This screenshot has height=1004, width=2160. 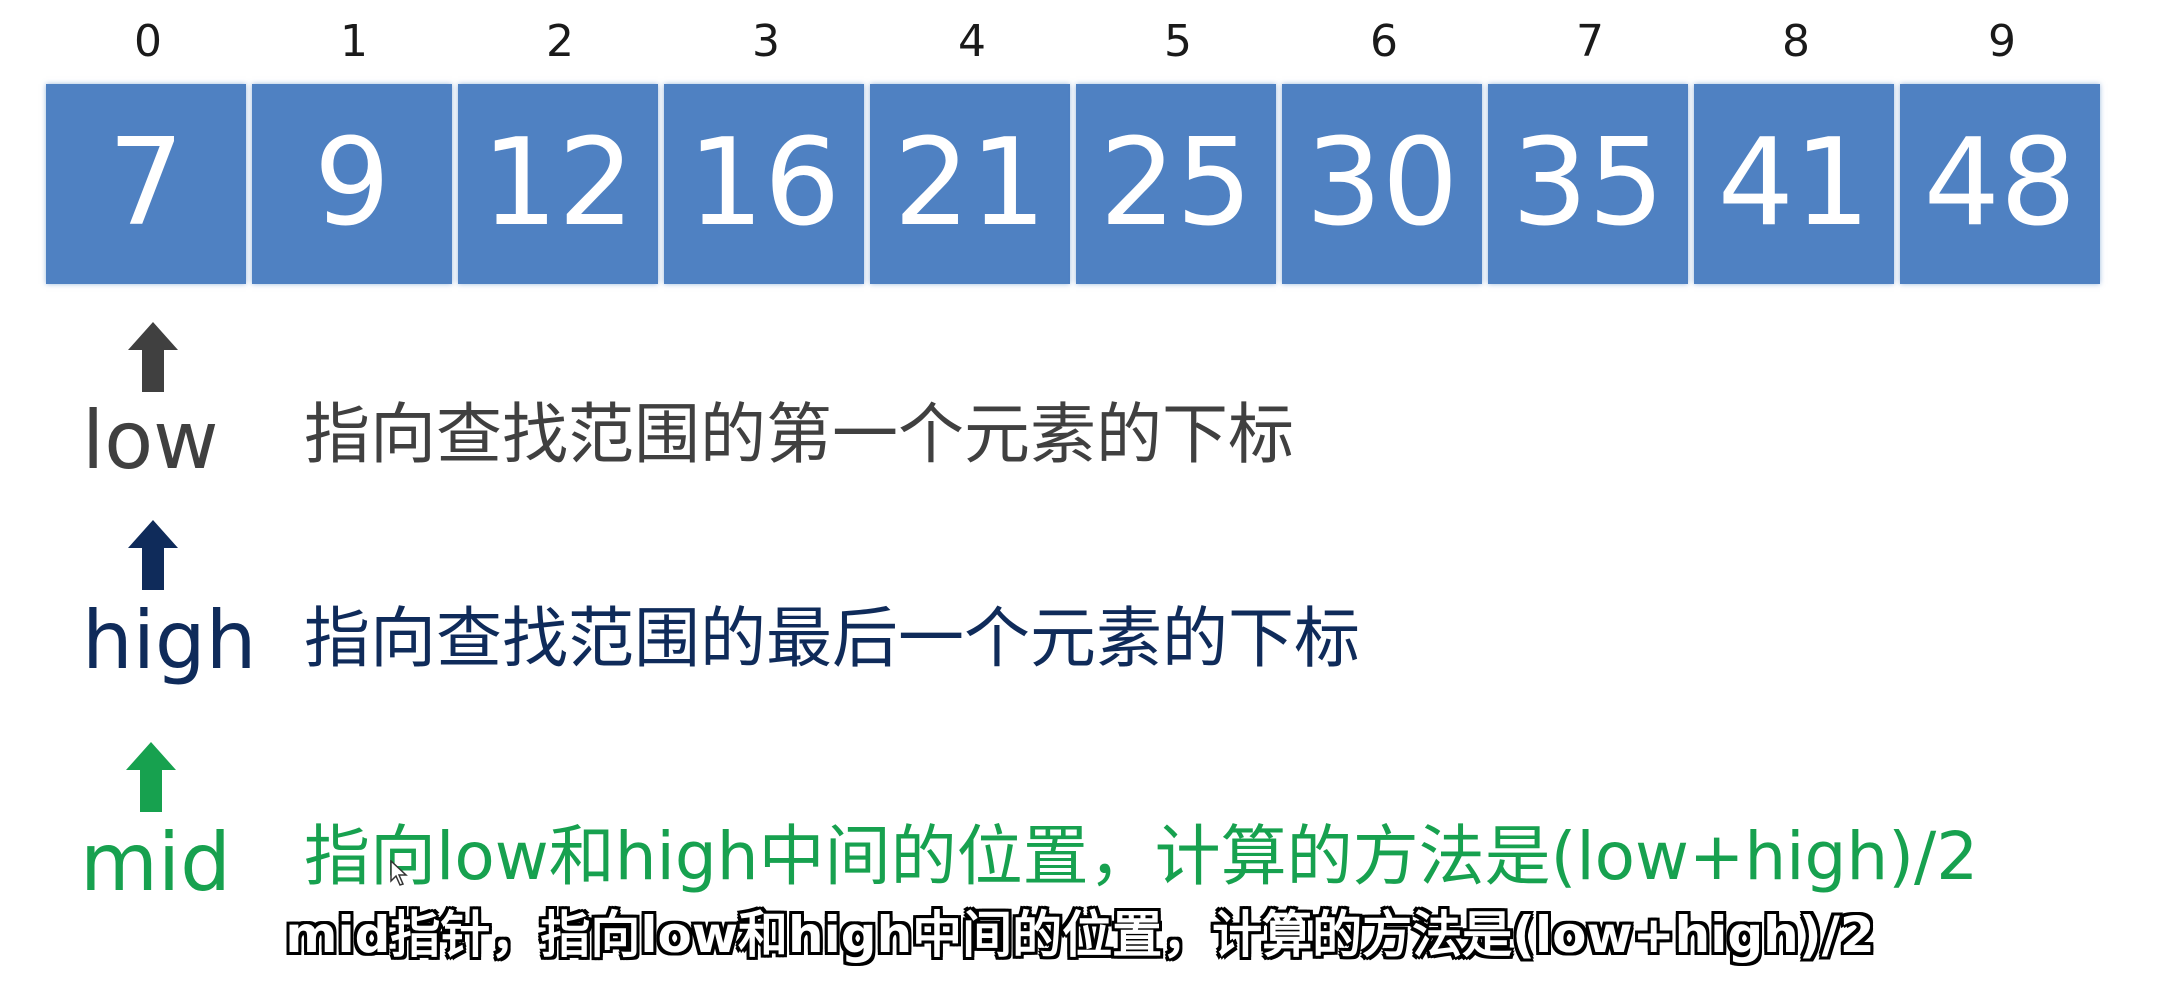 What do you see at coordinates (150, 440) in the screenshot?
I see `low-label: low` at bounding box center [150, 440].